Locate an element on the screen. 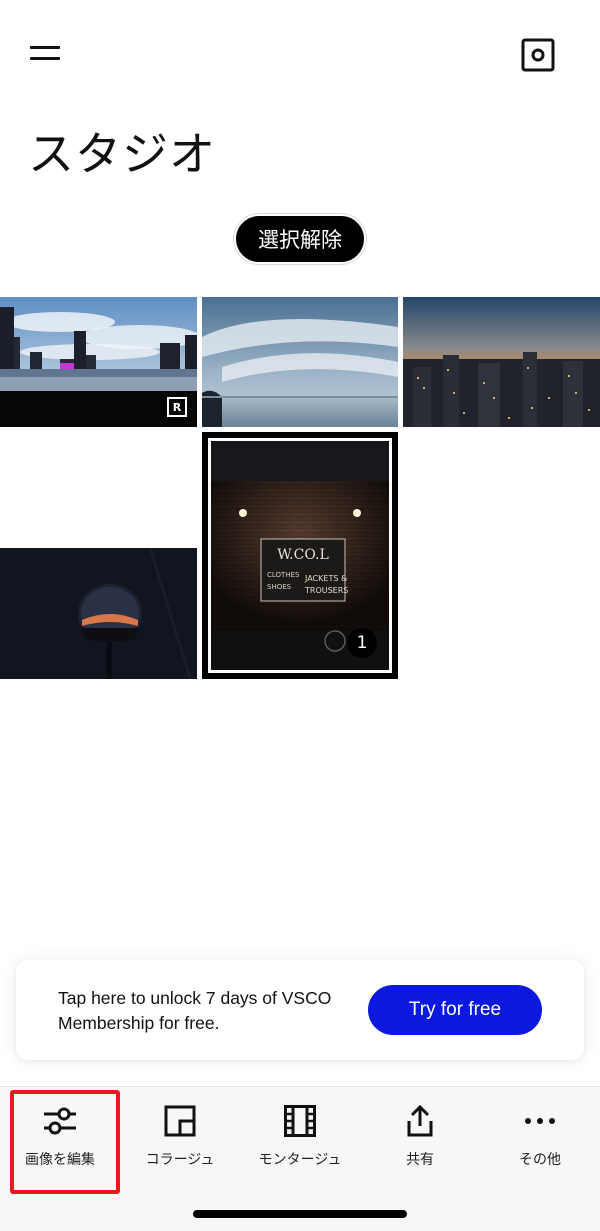 The image size is (600, 1231). sign-right-line: TROUSERS is located at coordinates (326, 590).